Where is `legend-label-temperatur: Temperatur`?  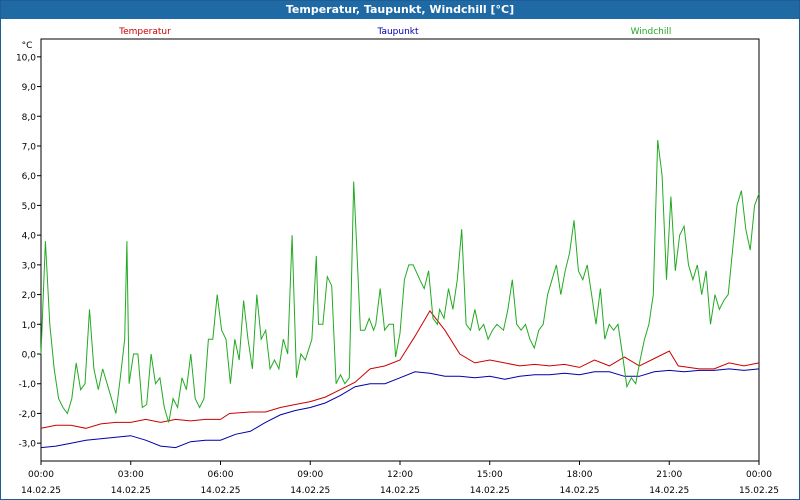 legend-label-temperatur: Temperatur is located at coordinates (144, 32).